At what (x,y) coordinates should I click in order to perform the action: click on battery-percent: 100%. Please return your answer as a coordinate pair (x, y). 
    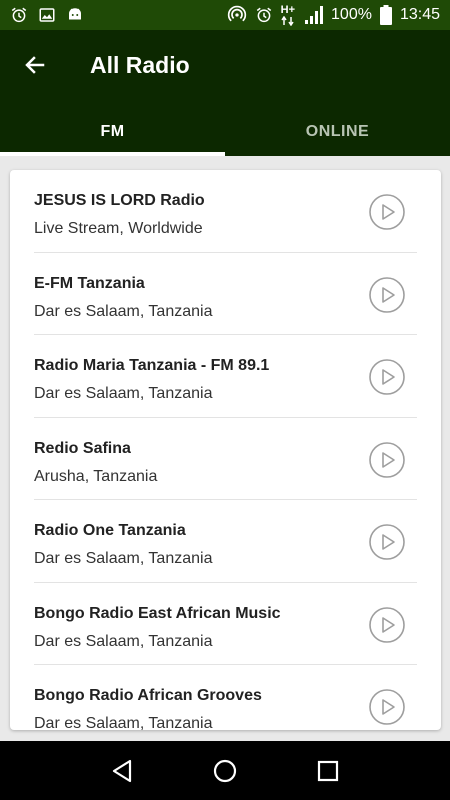
    Looking at the image, I should click on (351, 14).